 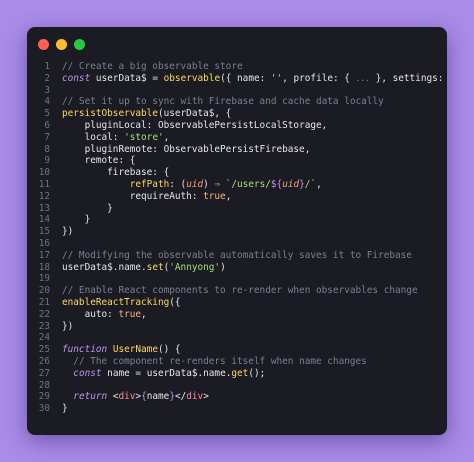 What do you see at coordinates (47, 137) in the screenshot?
I see `line-number: 7` at bounding box center [47, 137].